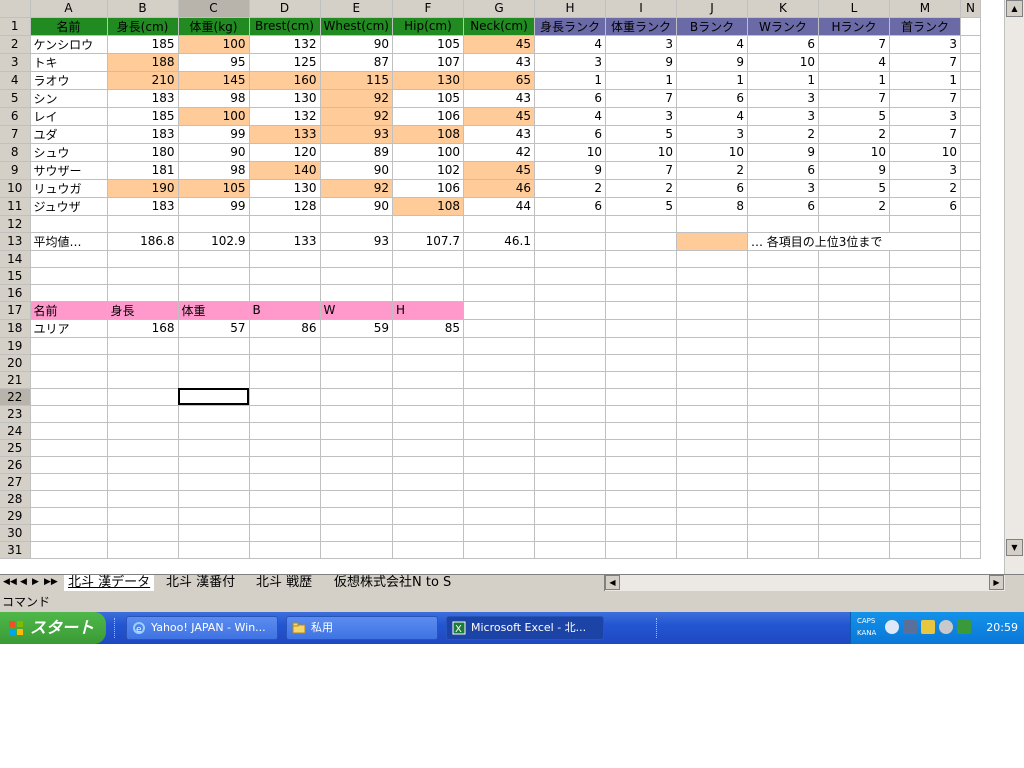 The height and width of the screenshot is (768, 1024). What do you see at coordinates (804, 583) in the screenshot?
I see `horizontal-scrollbar: ◀ ▶` at bounding box center [804, 583].